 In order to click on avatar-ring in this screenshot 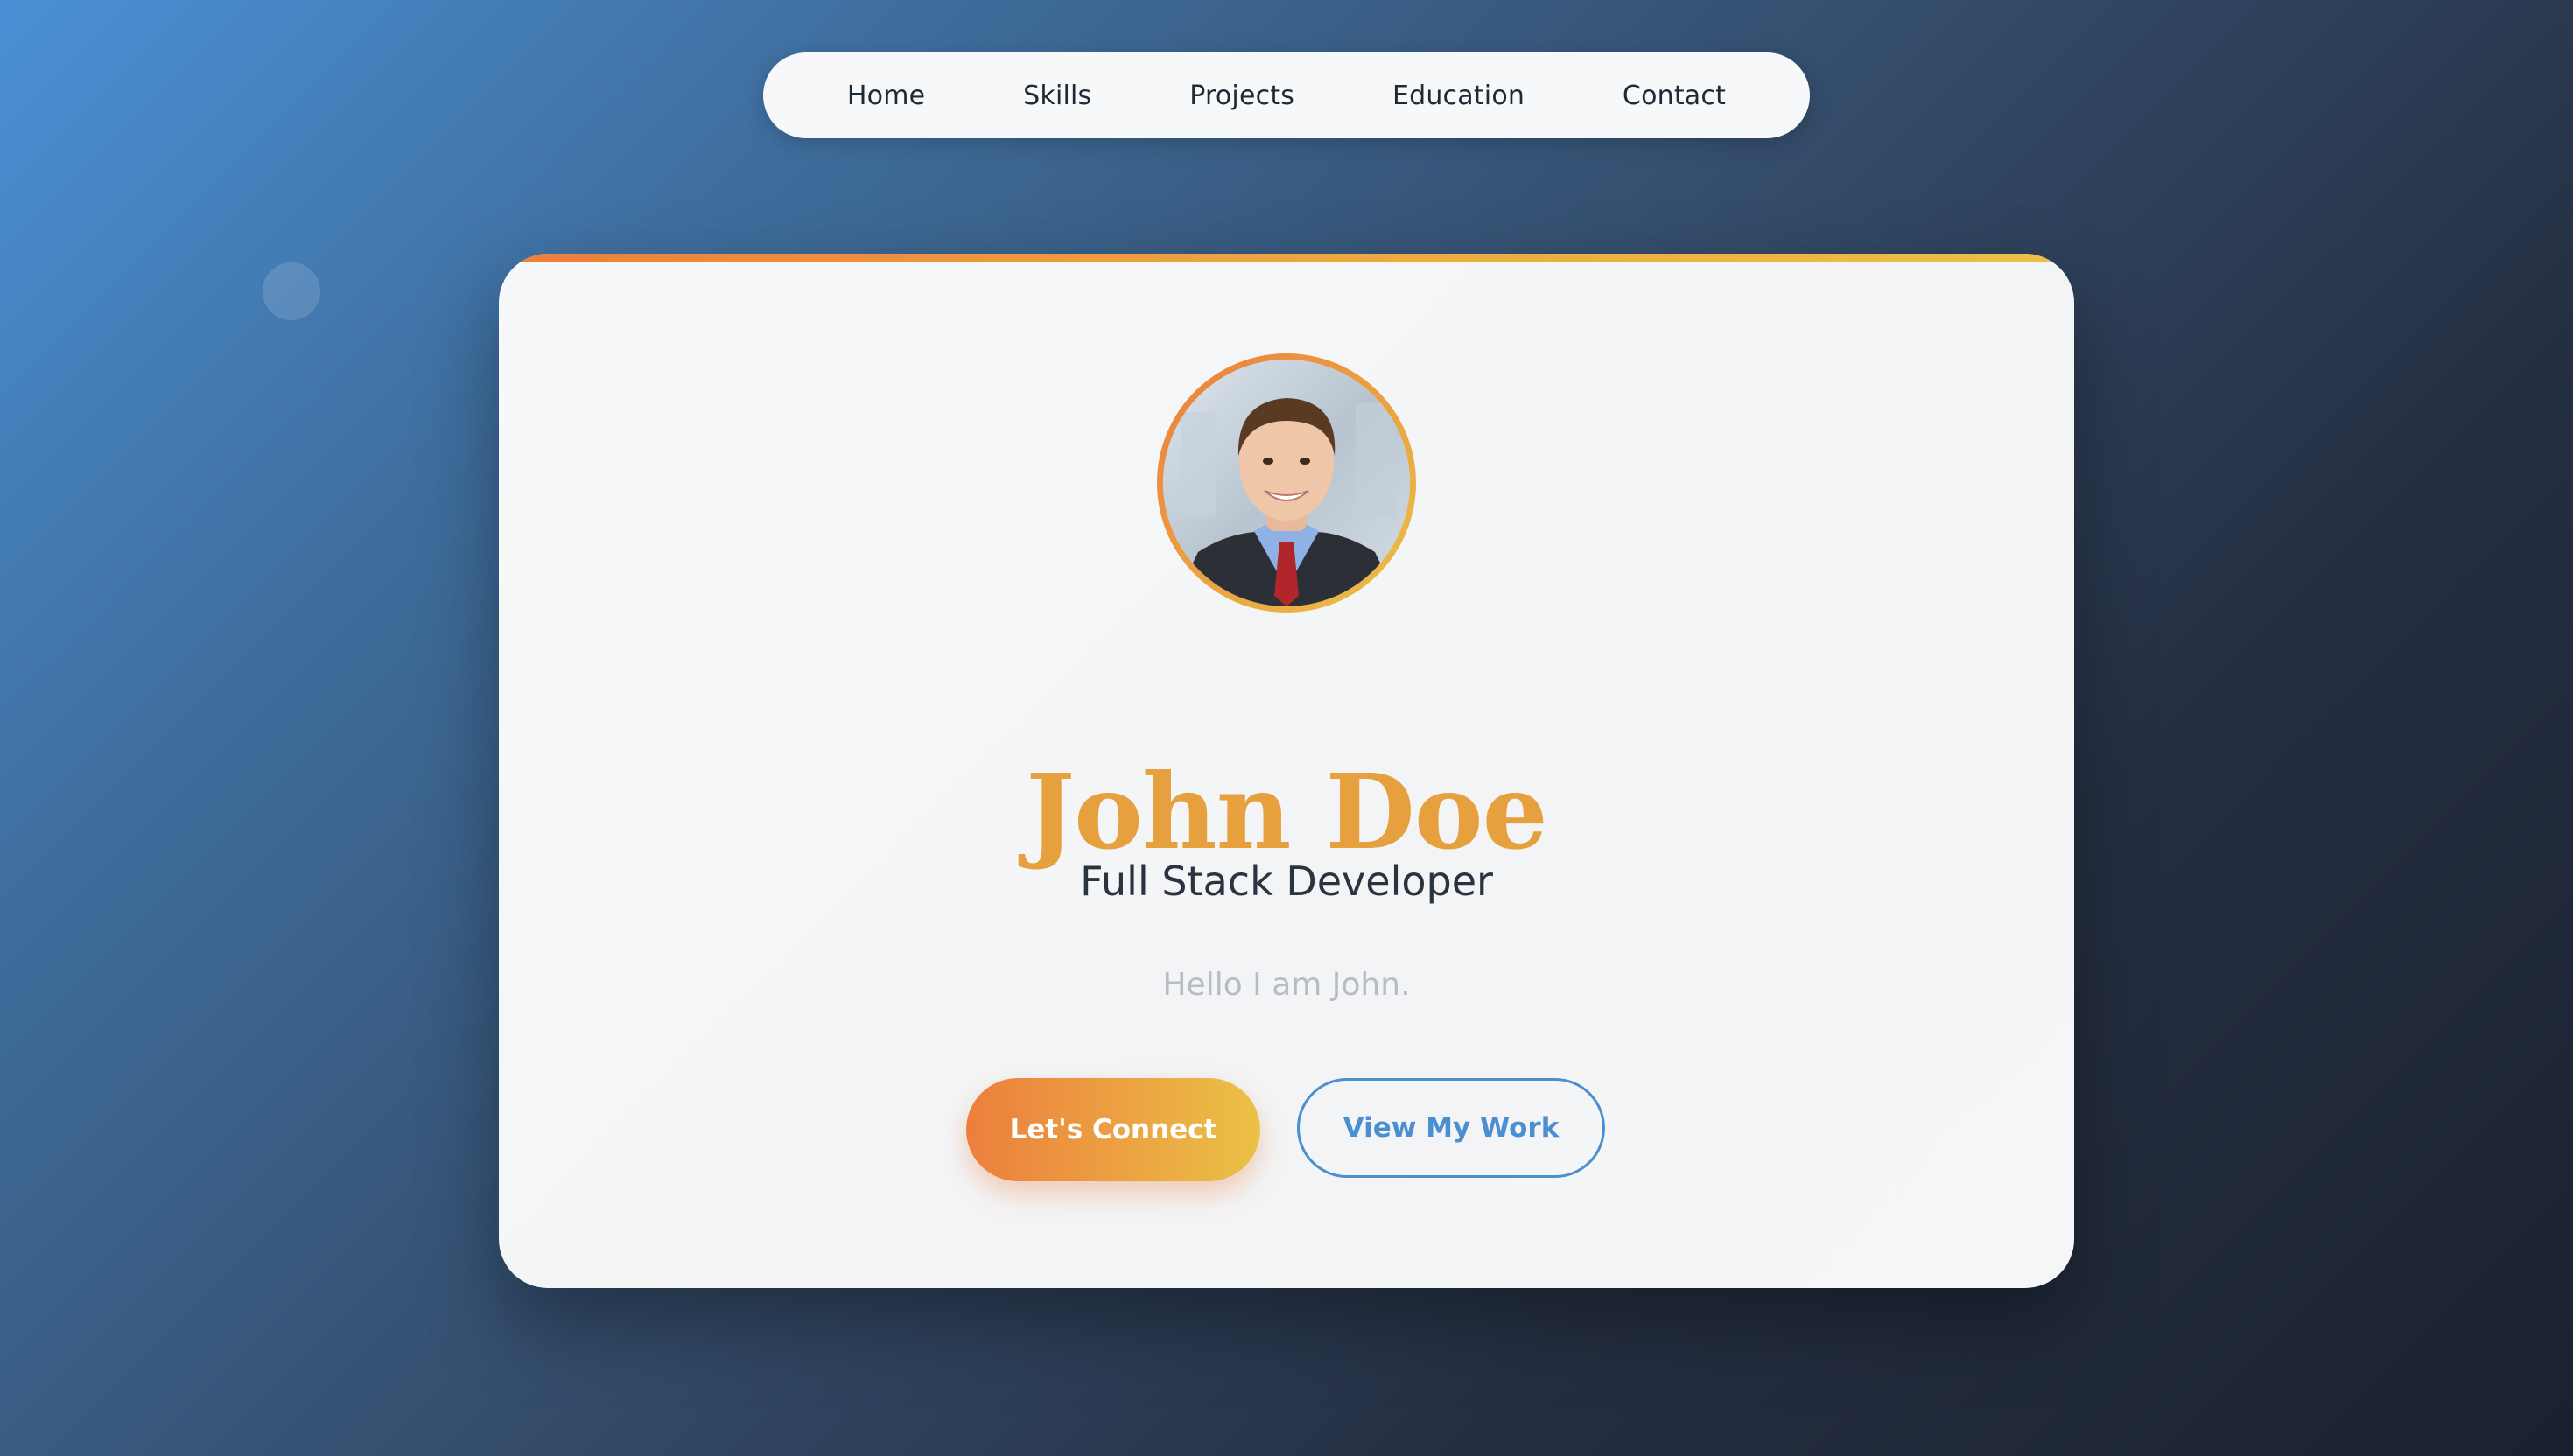, I will do `click(1286, 483)`.